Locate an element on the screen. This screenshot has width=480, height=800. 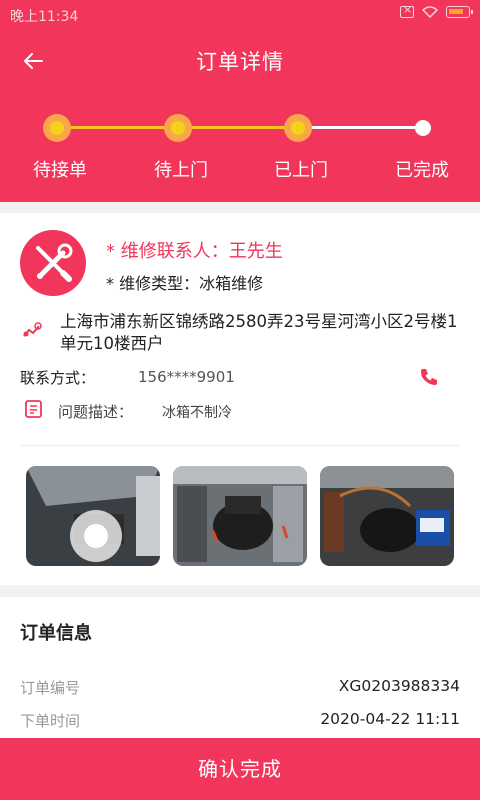
address-text: 上海市浦东新区锦绣路2580弄23号星河湾小区2号楼1单元10楼西户 is located at coordinates (259, 332).